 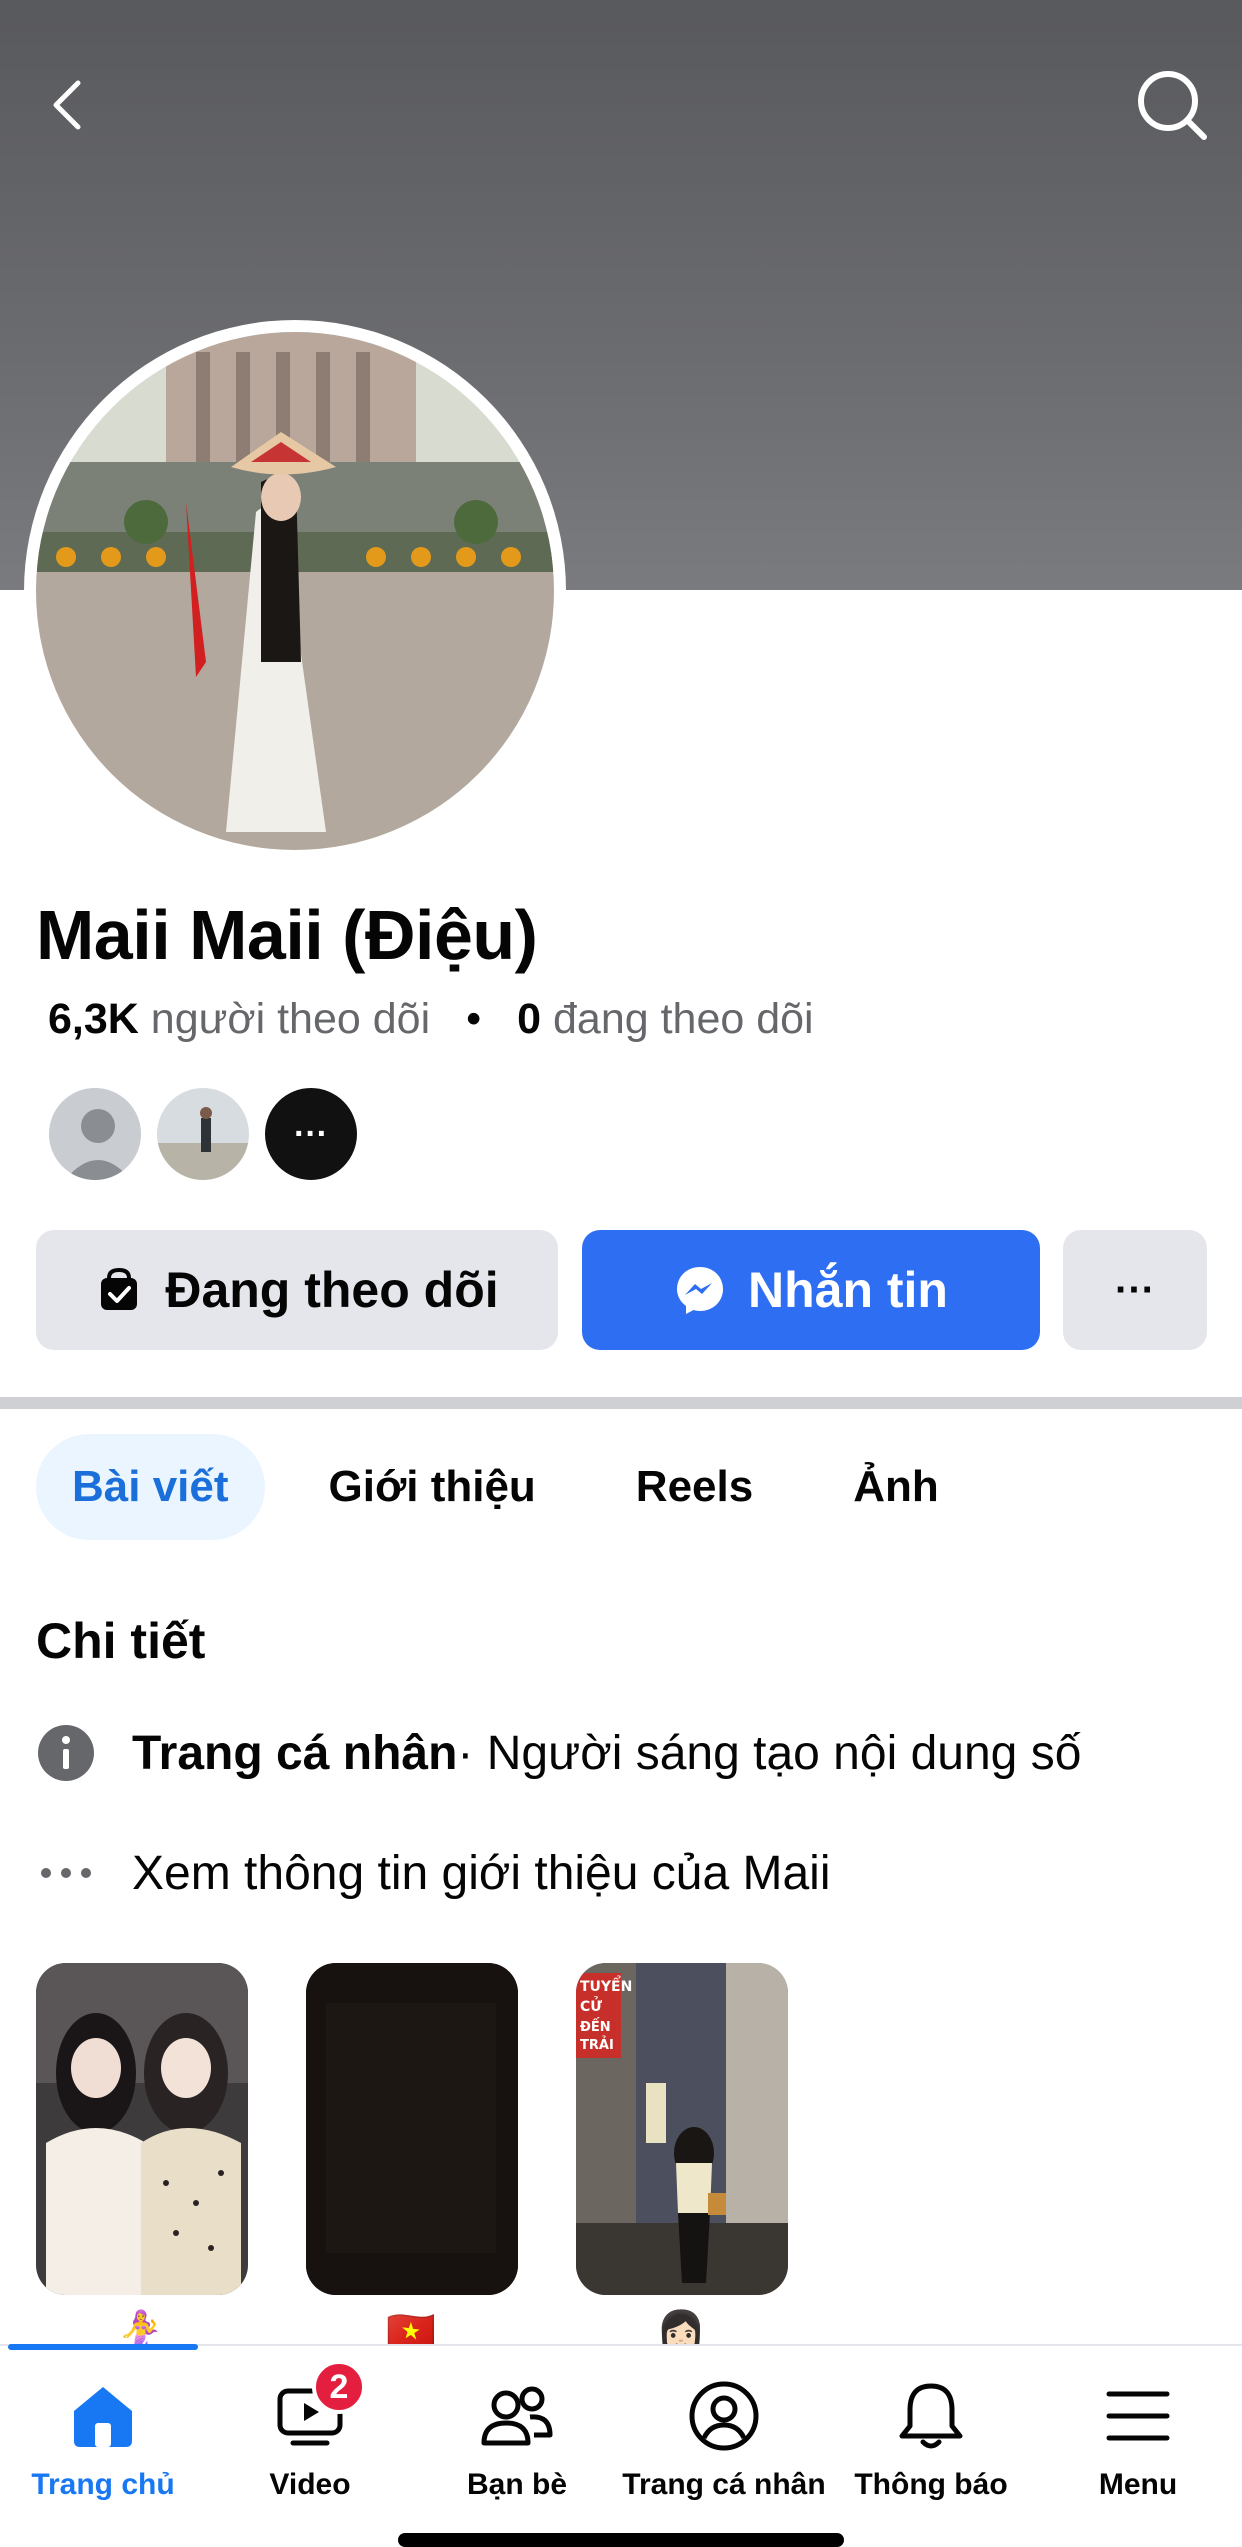 What do you see at coordinates (67, 105) in the screenshot?
I see `chevron-left-icon` at bounding box center [67, 105].